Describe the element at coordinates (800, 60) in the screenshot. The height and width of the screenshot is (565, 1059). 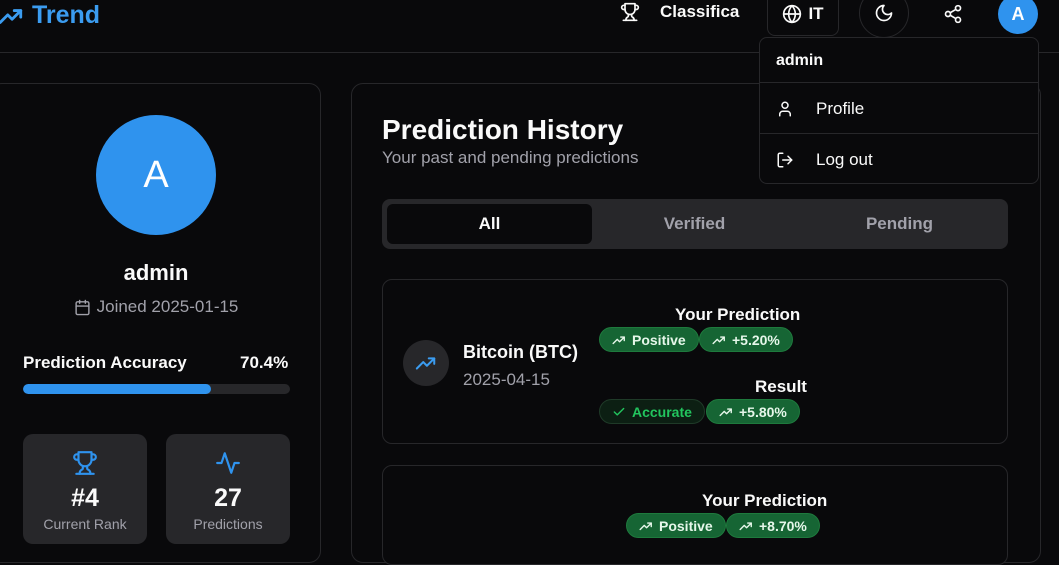
I see `menu-username: admin` at that location.